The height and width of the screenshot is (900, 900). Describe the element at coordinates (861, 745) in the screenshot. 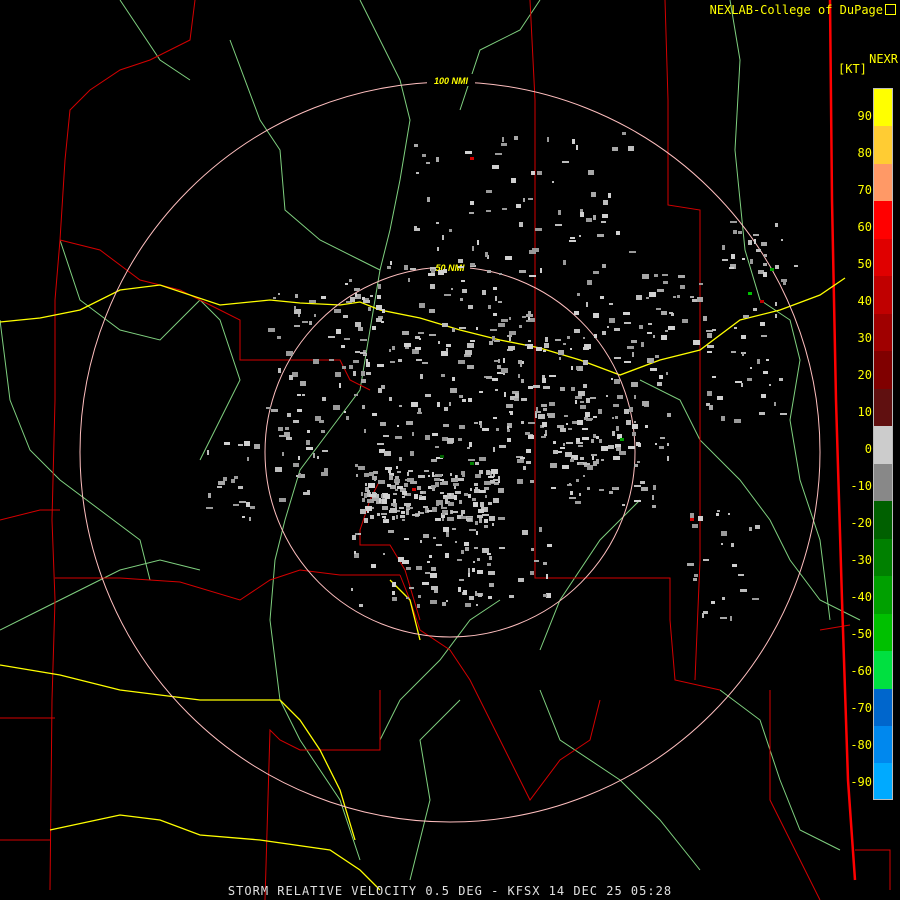

I see `legend-tick-label: -80` at that location.